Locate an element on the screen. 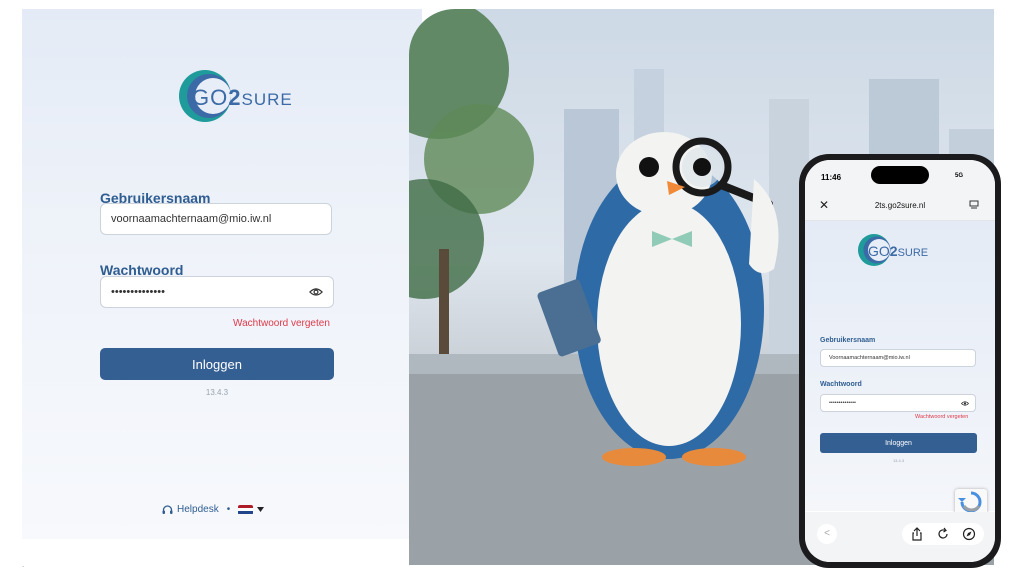  phone-password-label: Wachtwoord is located at coordinates (841, 384).